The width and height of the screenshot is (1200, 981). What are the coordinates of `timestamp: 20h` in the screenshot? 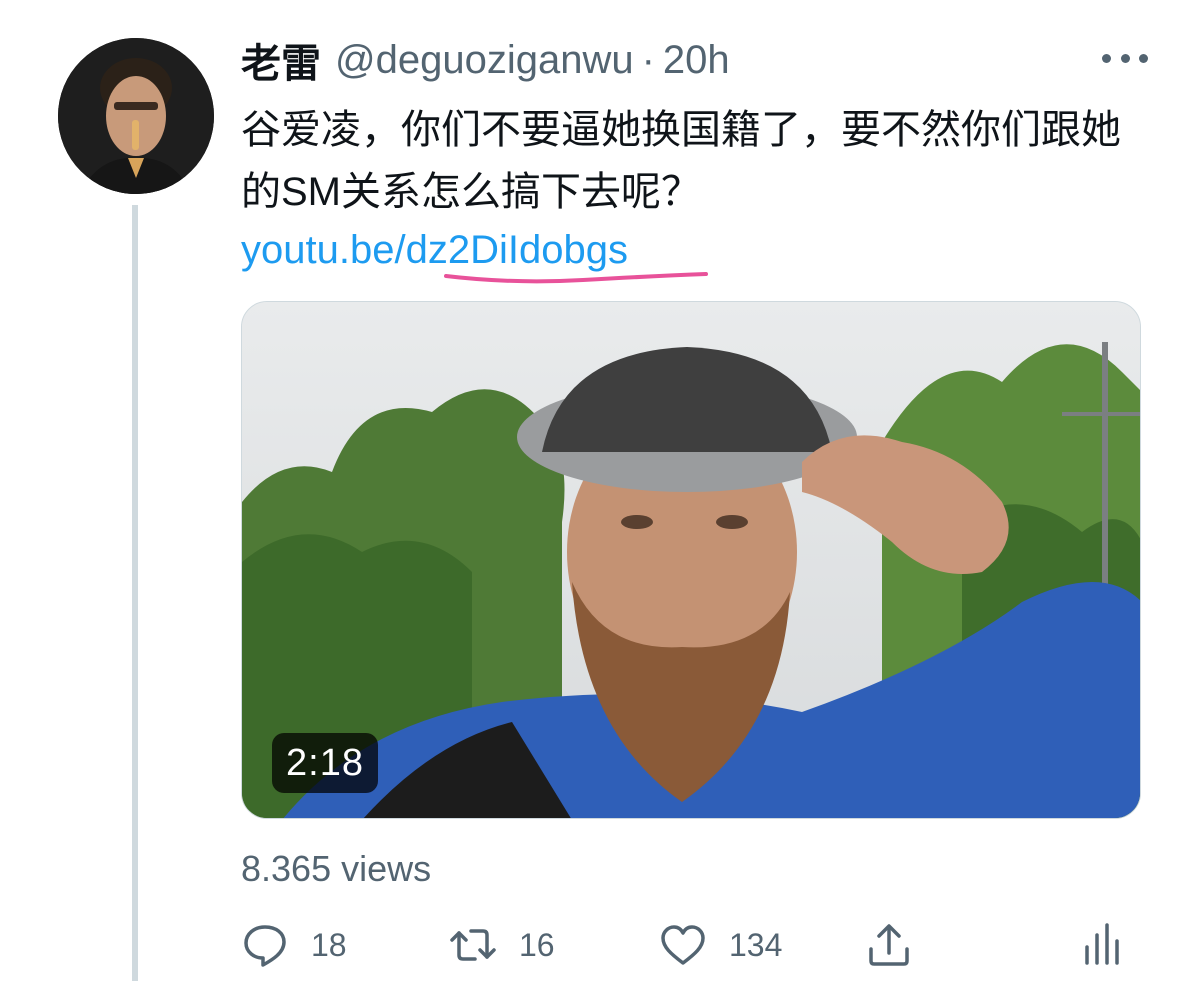 It's located at (696, 60).